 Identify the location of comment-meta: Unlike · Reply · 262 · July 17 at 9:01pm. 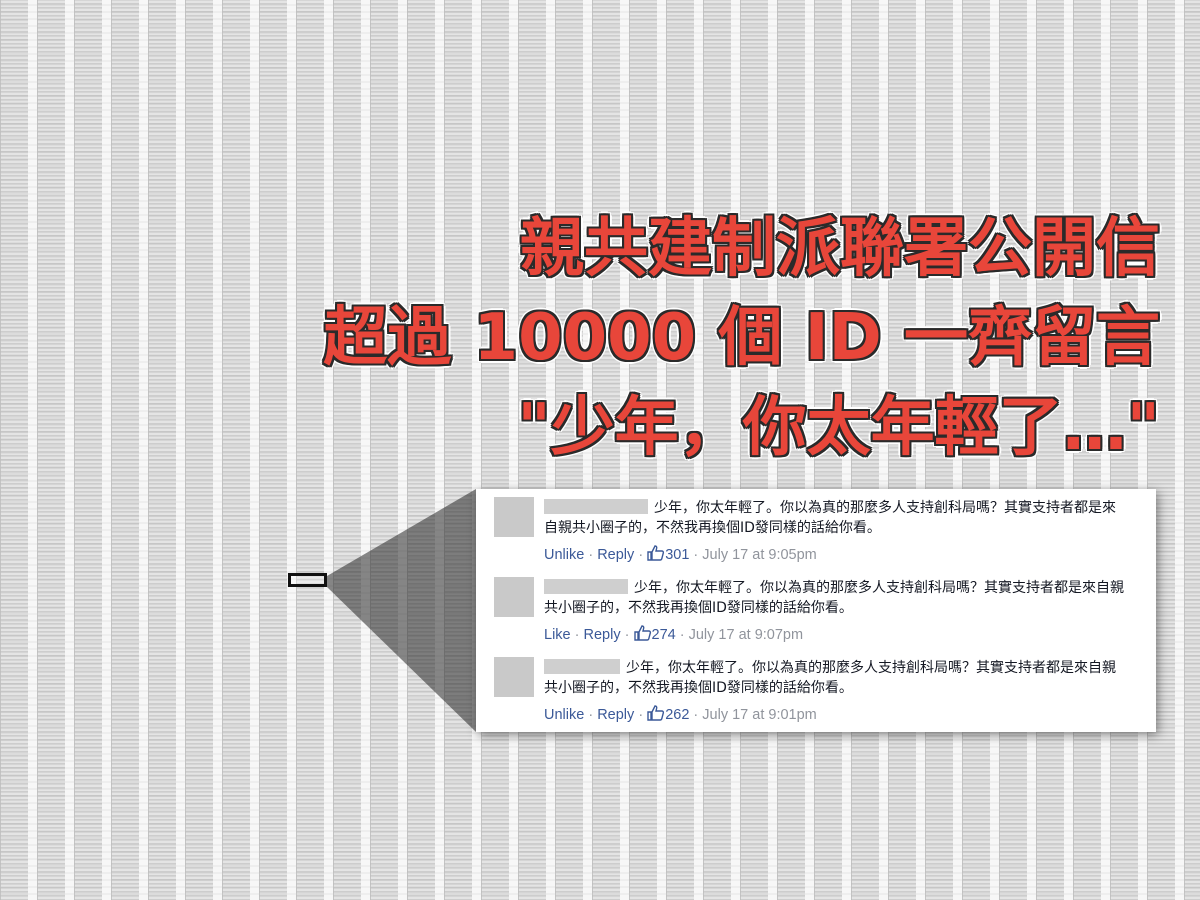
(680, 714).